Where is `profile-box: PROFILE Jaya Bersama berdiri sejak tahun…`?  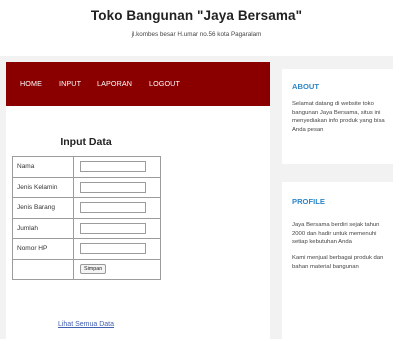
profile-box: PROFILE Jaya Bersama berdiri sejak tahun… is located at coordinates (337, 260).